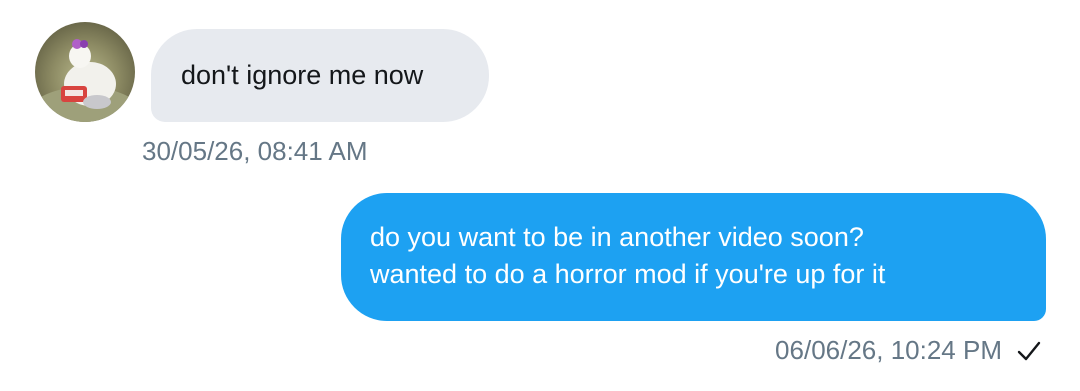 This screenshot has width=1080, height=391. I want to click on outgoing-message-line-1: do you want to be in another video soon?, so click(617, 237).